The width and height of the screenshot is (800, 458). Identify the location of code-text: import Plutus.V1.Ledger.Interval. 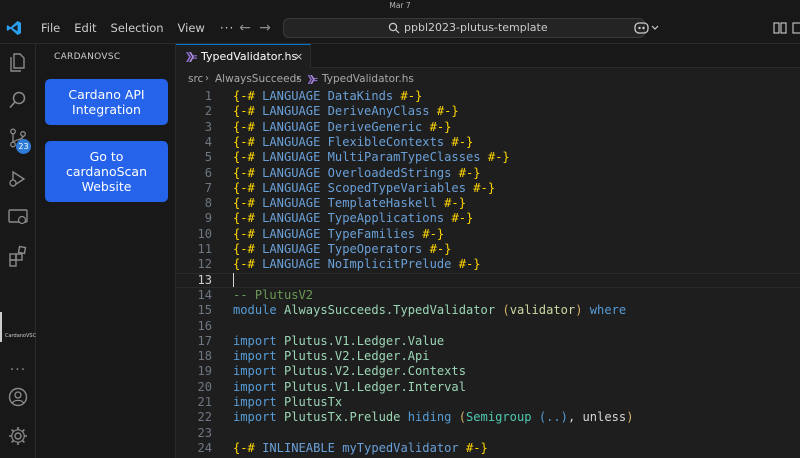
(349, 387).